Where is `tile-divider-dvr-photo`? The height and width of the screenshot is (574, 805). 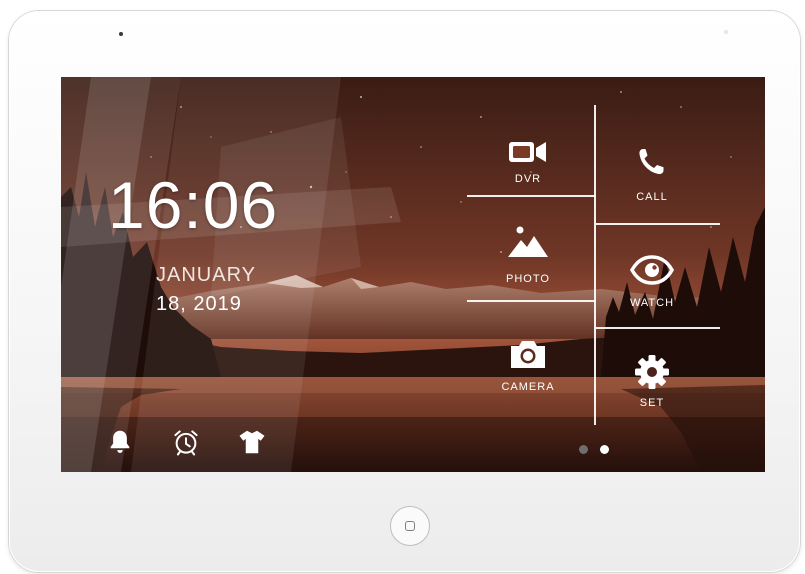 tile-divider-dvr-photo is located at coordinates (531, 196).